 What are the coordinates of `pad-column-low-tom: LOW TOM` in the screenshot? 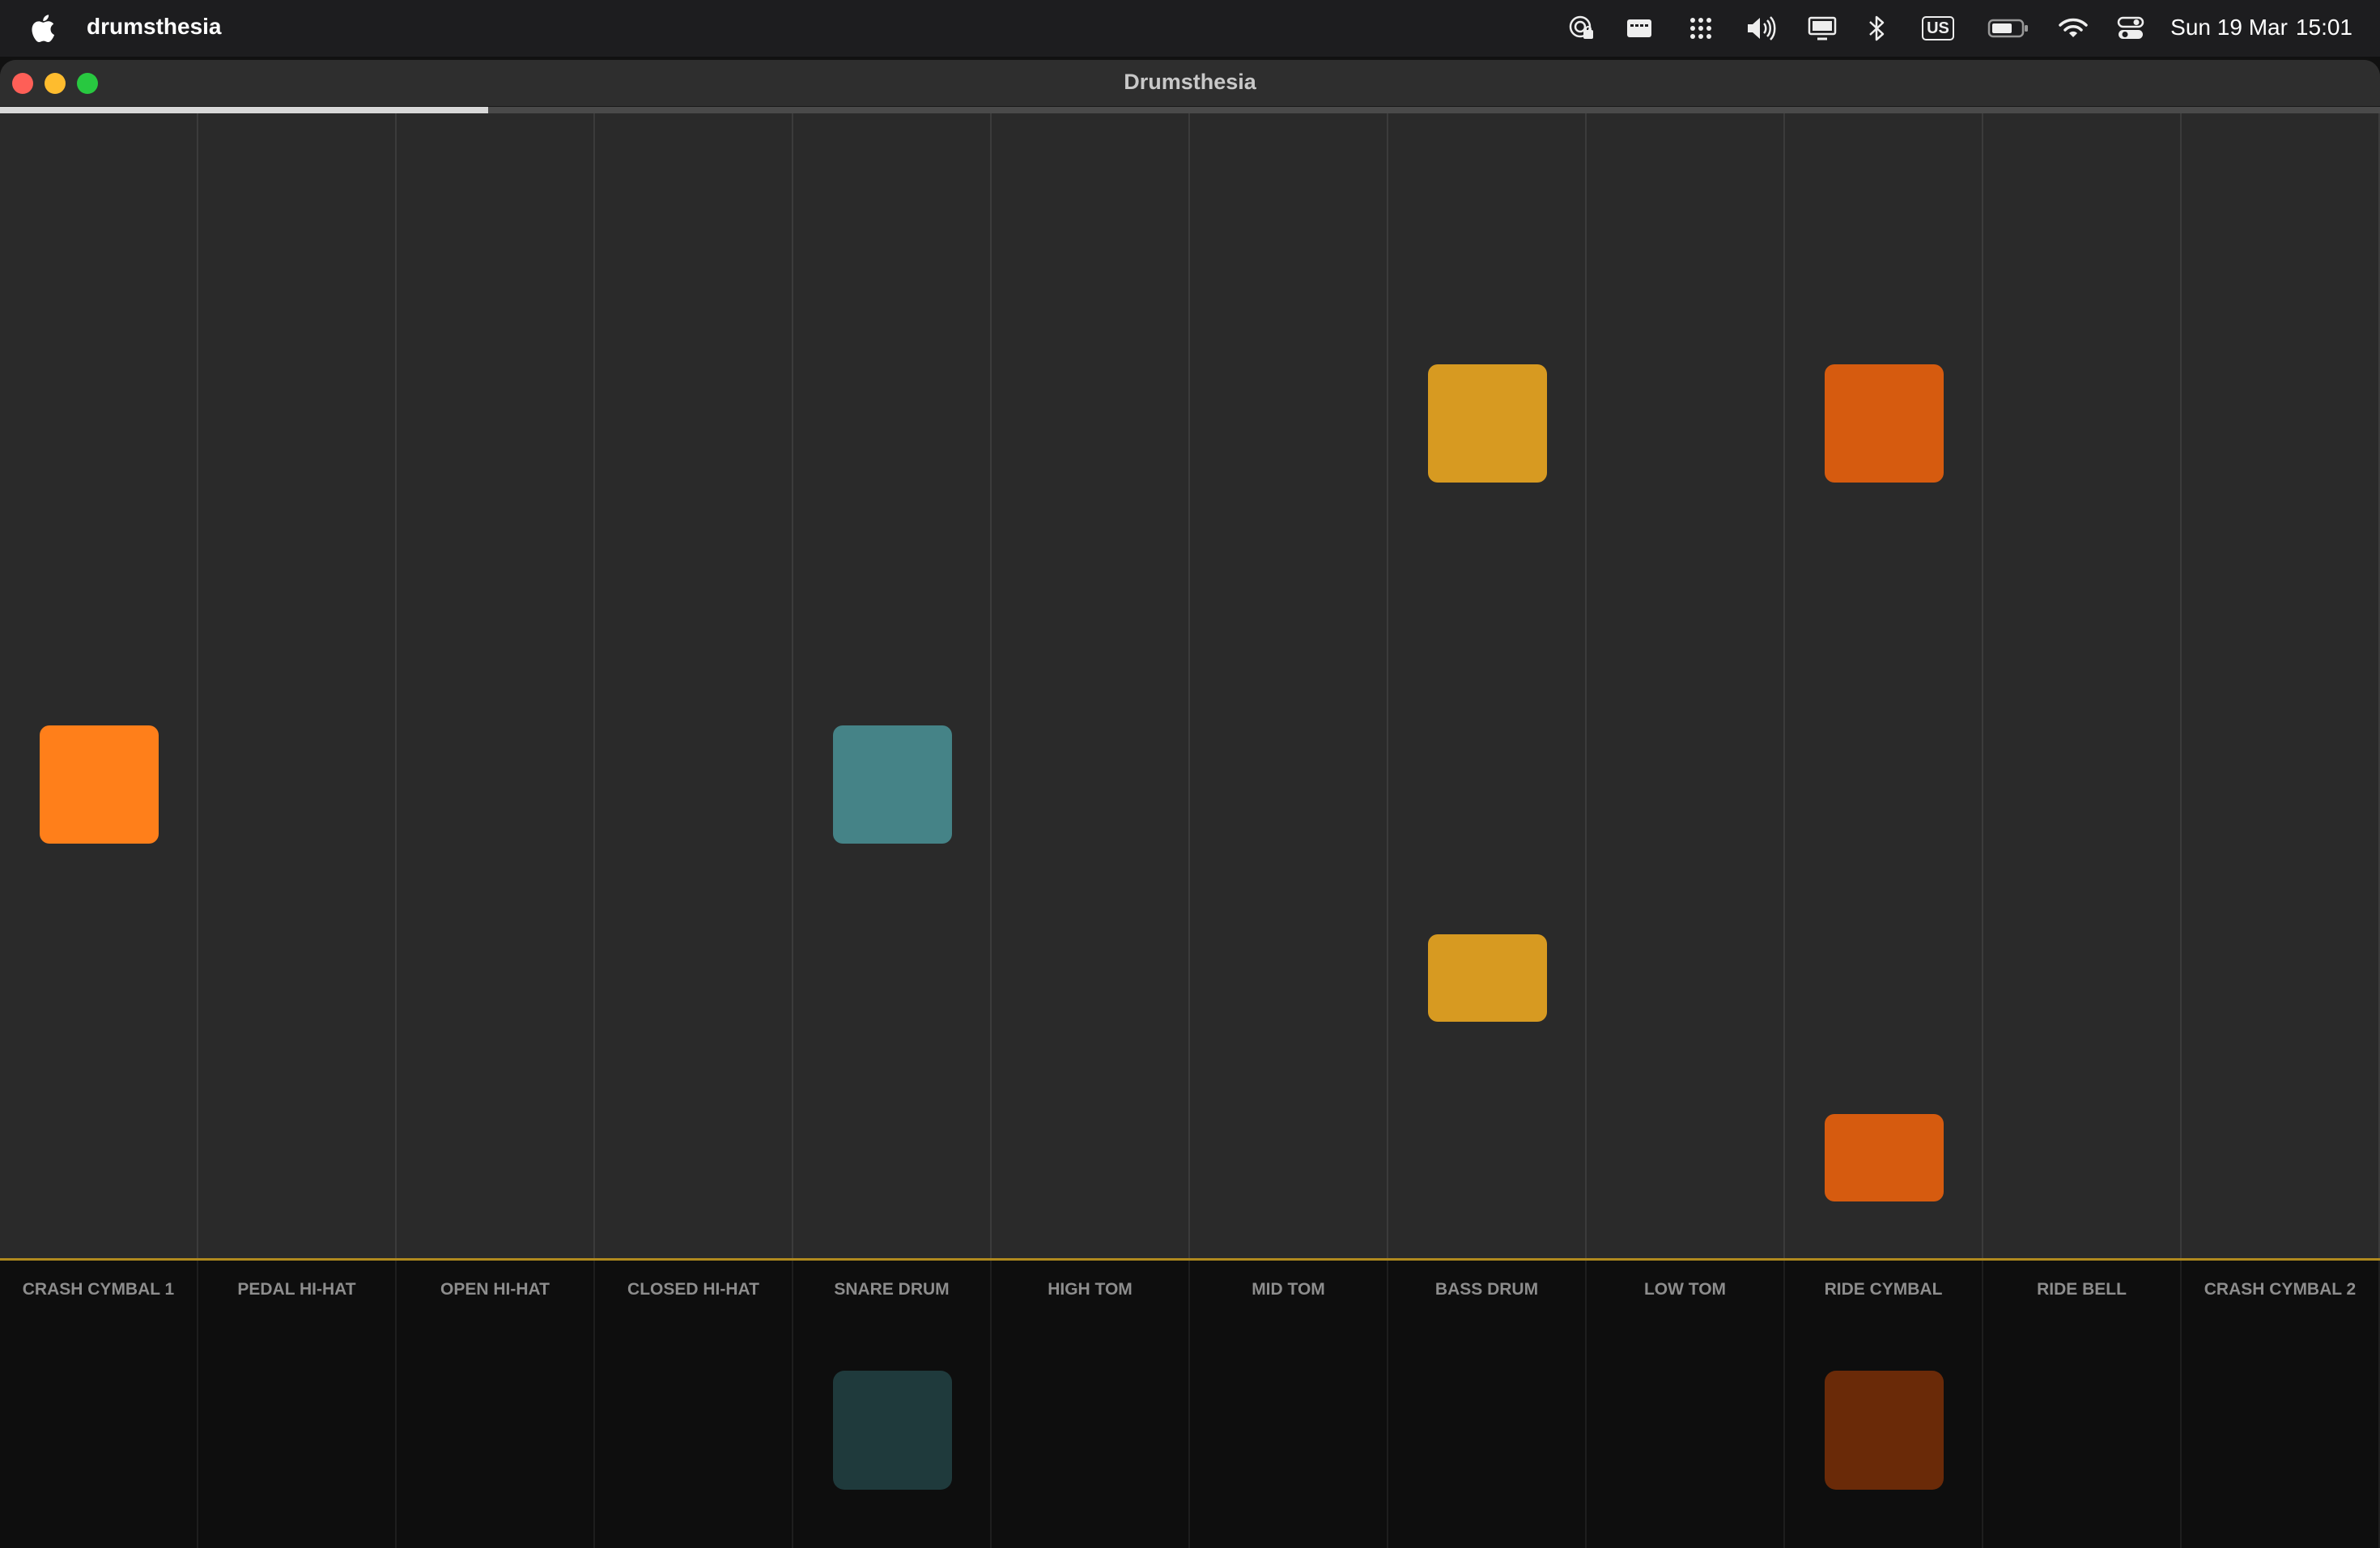 It's located at (1686, 1404).